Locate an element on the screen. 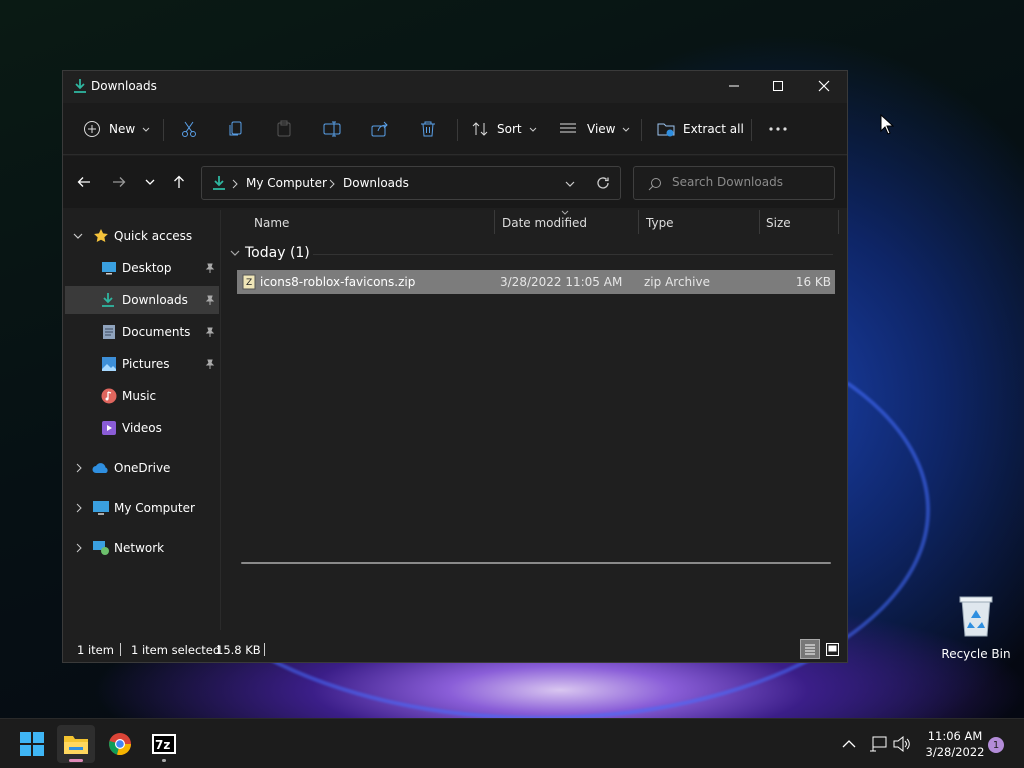  network-status-button is located at coordinates (878, 744).